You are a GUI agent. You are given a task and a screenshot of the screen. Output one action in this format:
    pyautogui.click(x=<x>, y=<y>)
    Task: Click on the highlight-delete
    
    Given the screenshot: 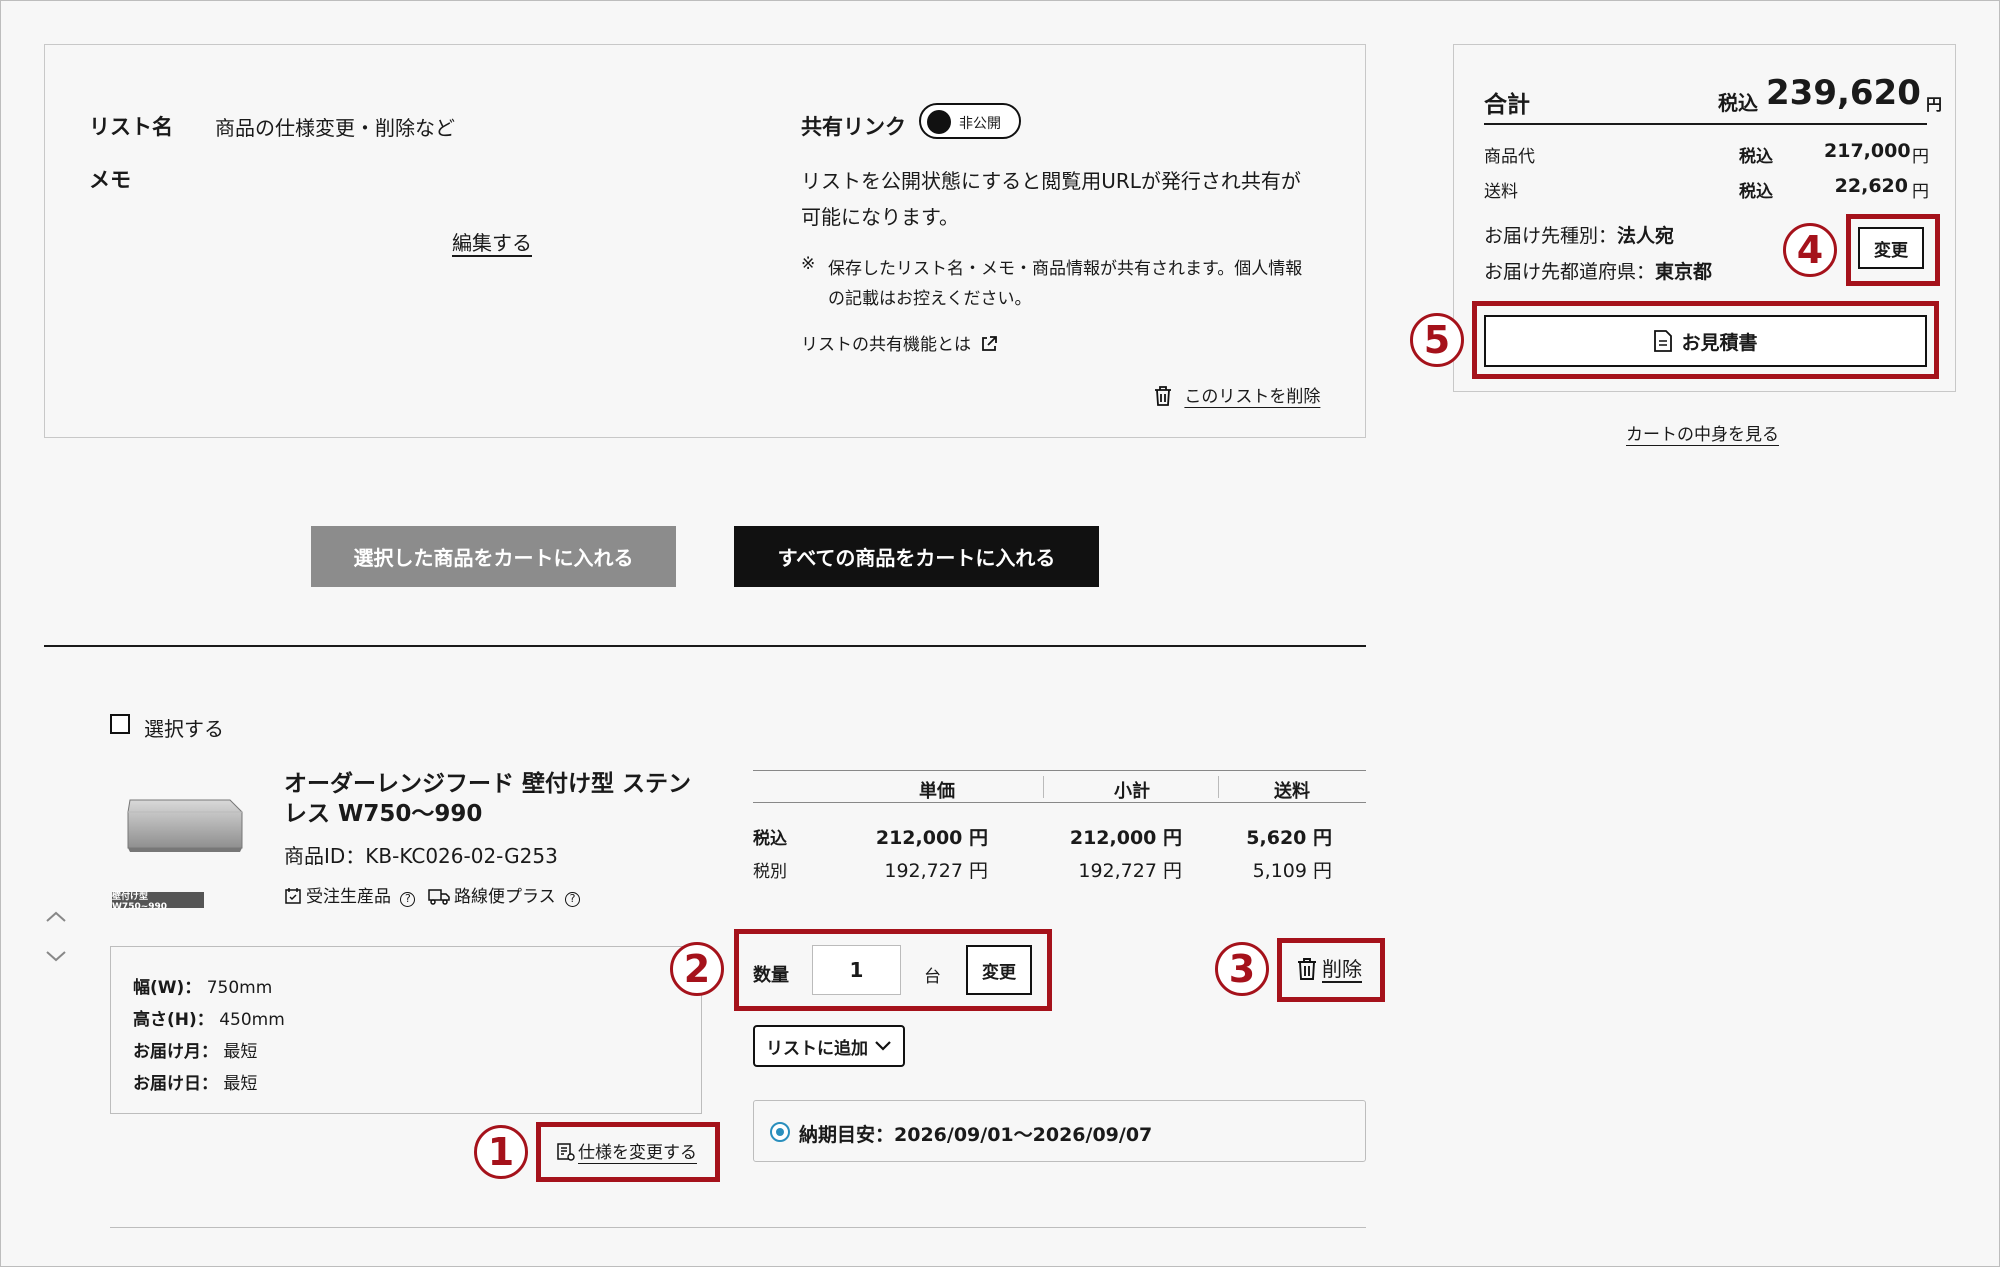 What is the action you would take?
    pyautogui.click(x=1331, y=970)
    